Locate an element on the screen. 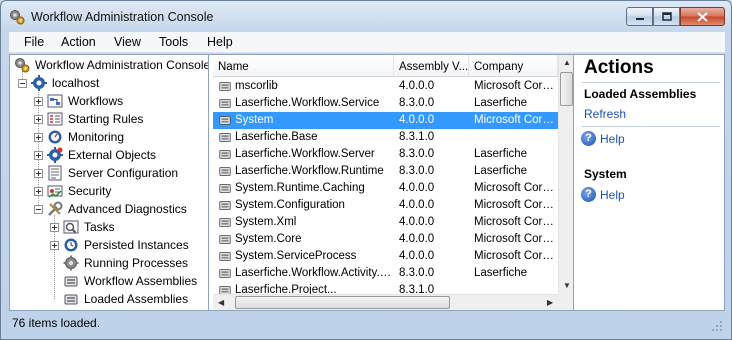  column-header-name: Name is located at coordinates (303, 66).